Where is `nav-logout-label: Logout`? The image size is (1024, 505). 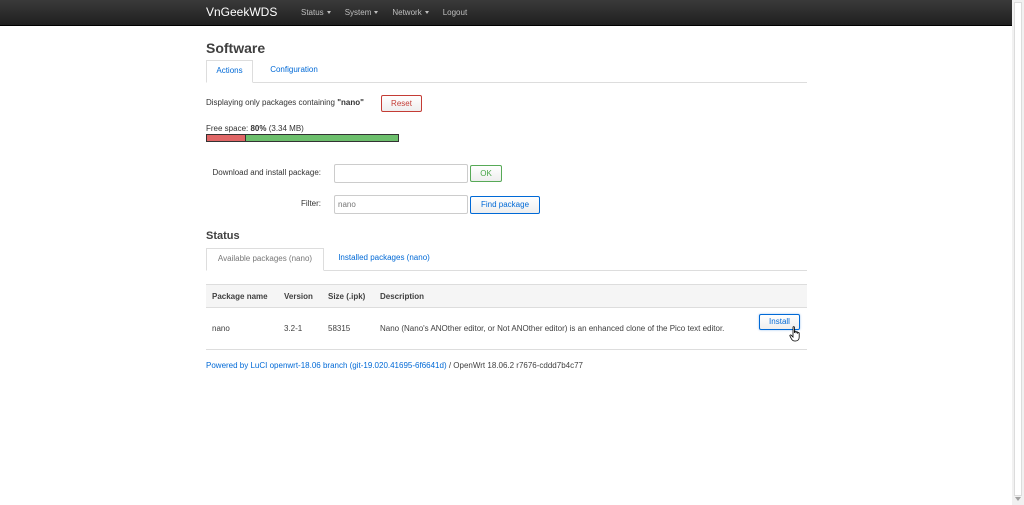 nav-logout-label: Logout is located at coordinates (455, 12).